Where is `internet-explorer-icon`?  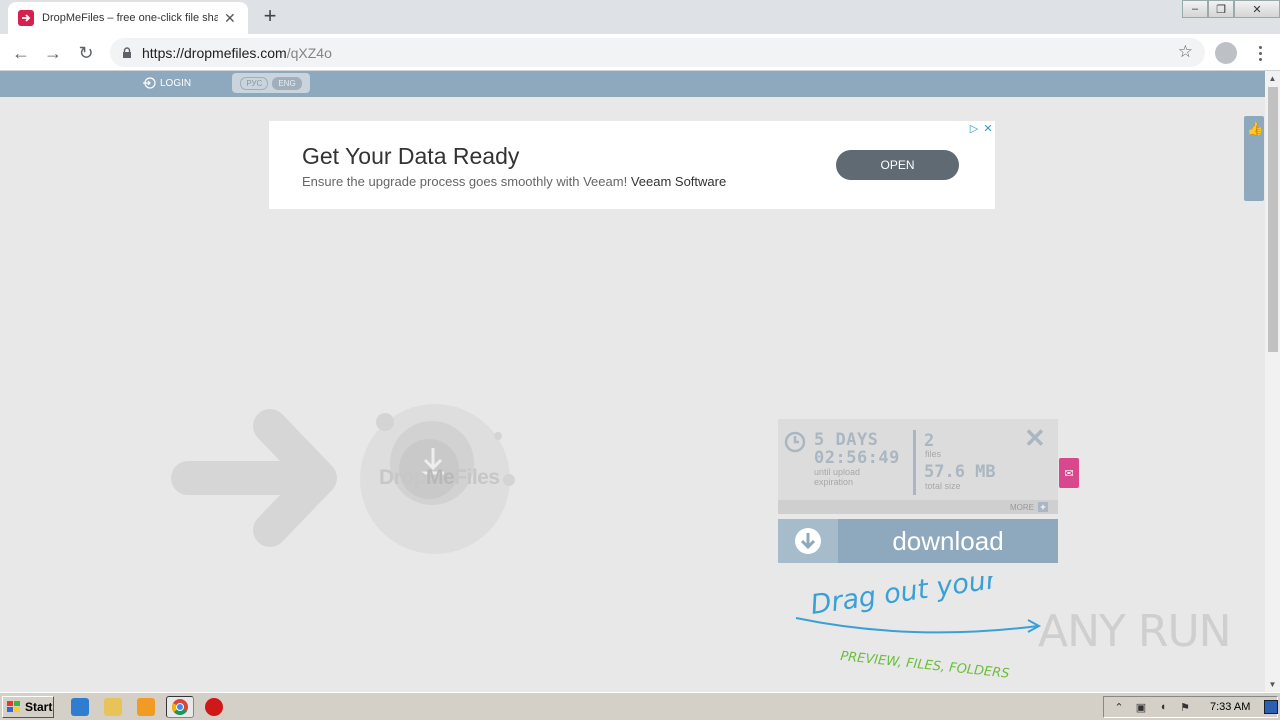
internet-explorer-icon is located at coordinates (80, 707).